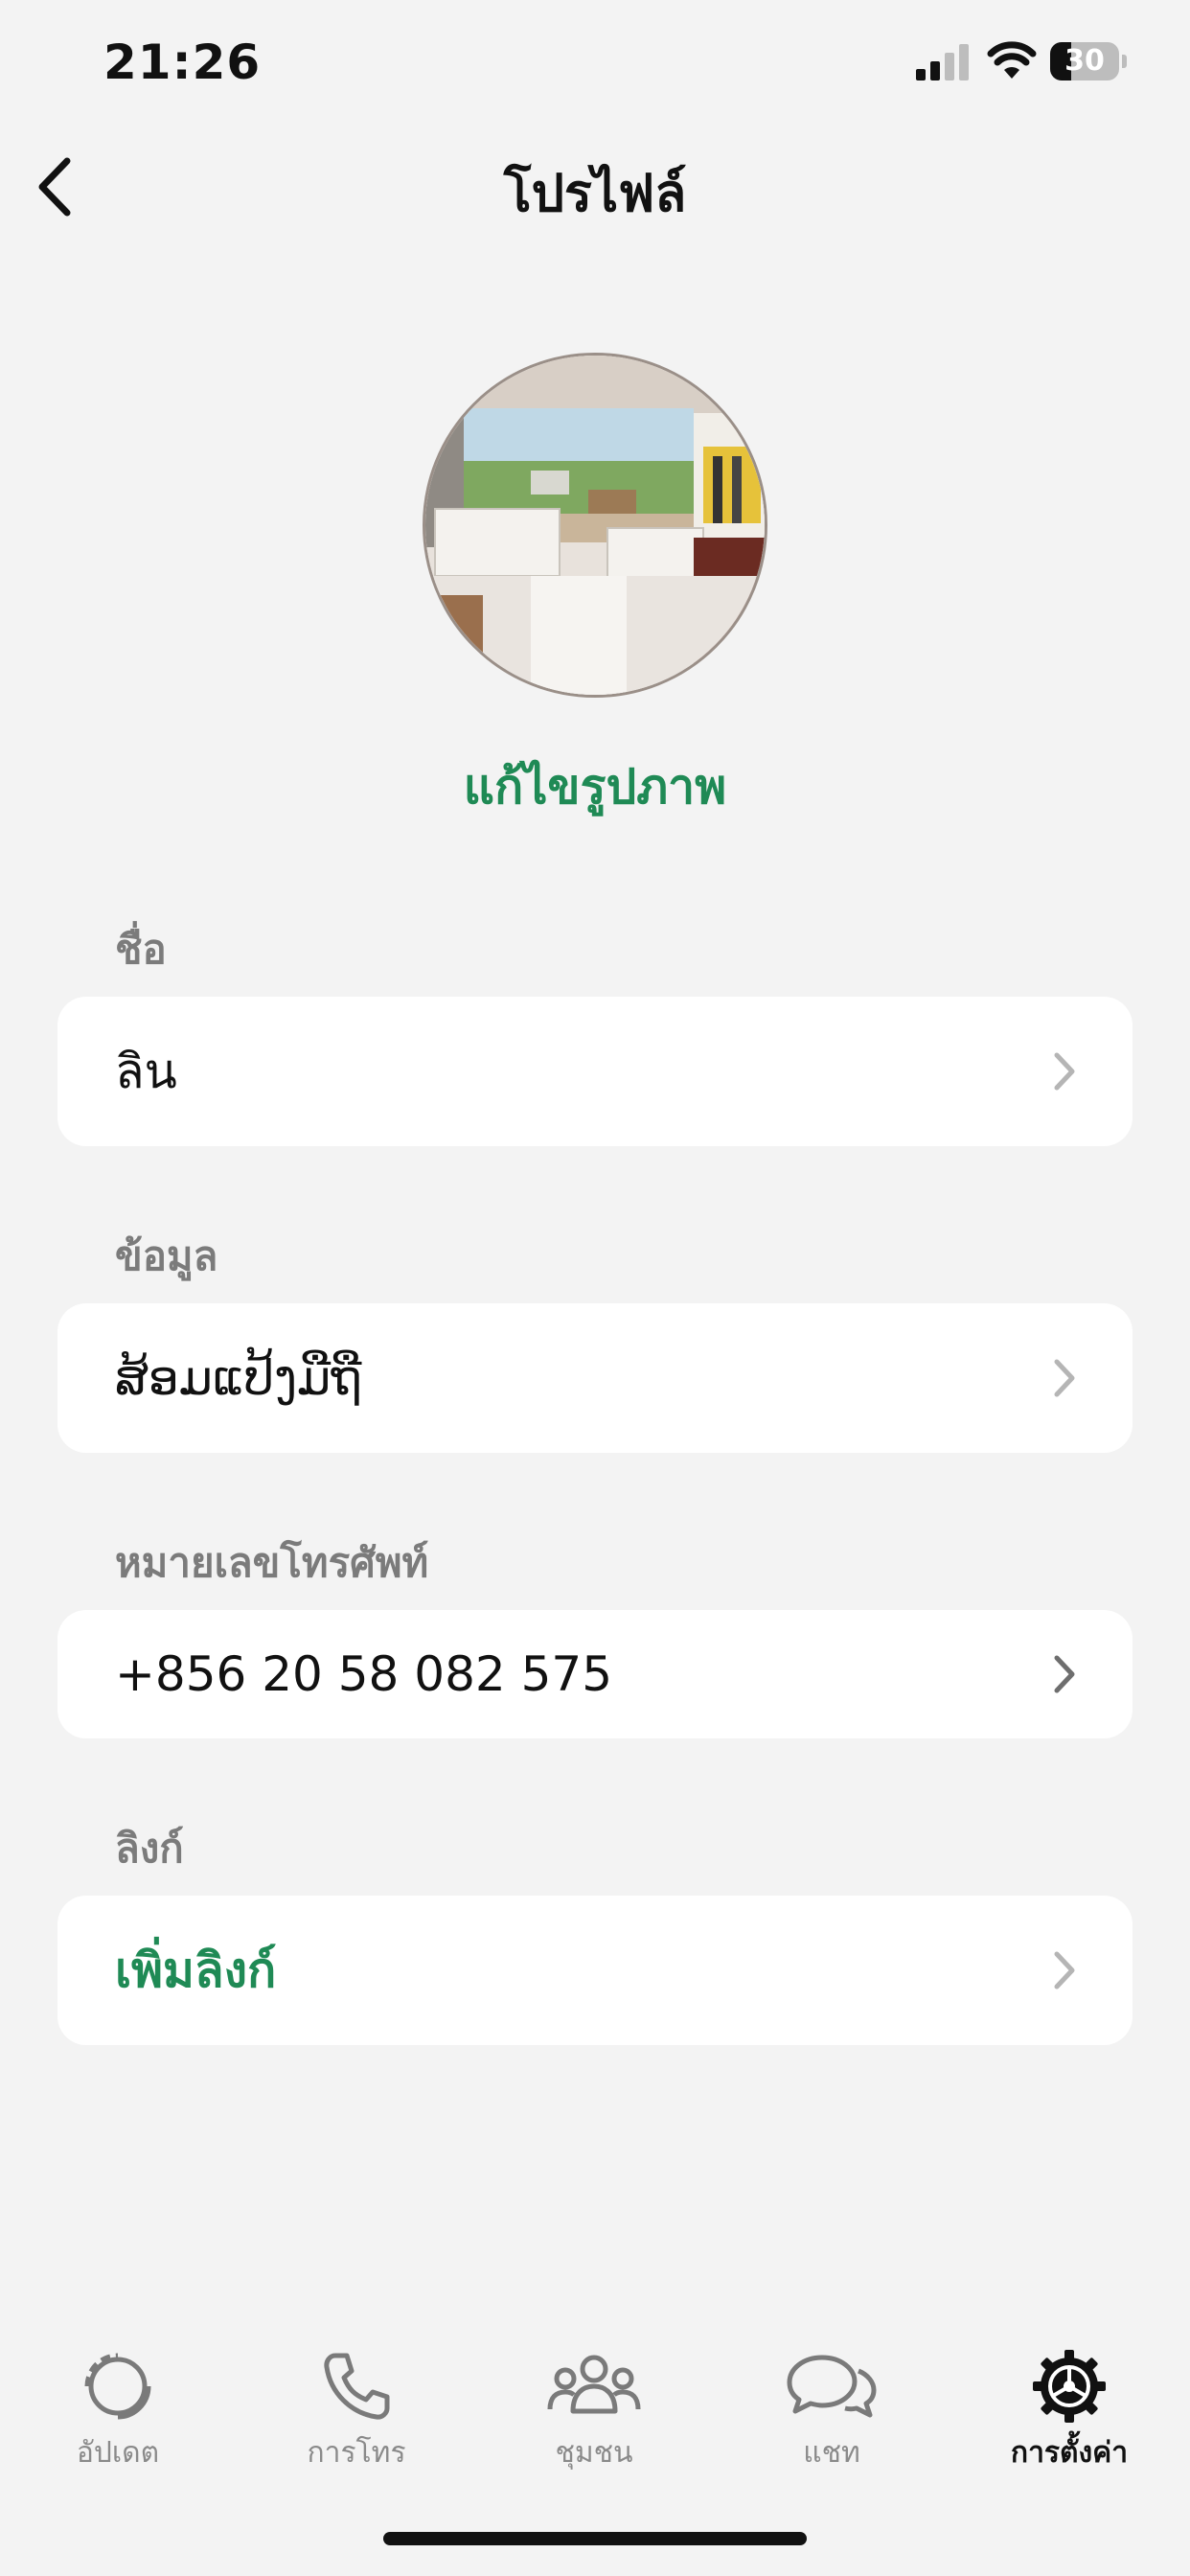 The image size is (1190, 2576). What do you see at coordinates (357, 2453) in the screenshot?
I see `tab-calls-label: การโทร` at bounding box center [357, 2453].